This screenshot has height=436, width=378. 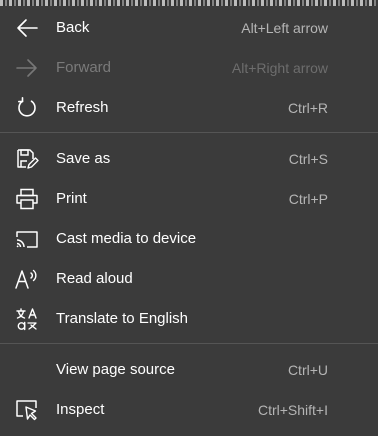 What do you see at coordinates (27, 319) in the screenshot?
I see `translate-icon` at bounding box center [27, 319].